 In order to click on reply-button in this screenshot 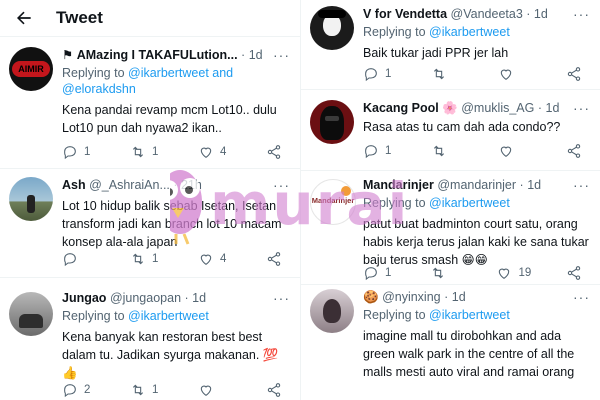, I will do `click(78, 259)`.